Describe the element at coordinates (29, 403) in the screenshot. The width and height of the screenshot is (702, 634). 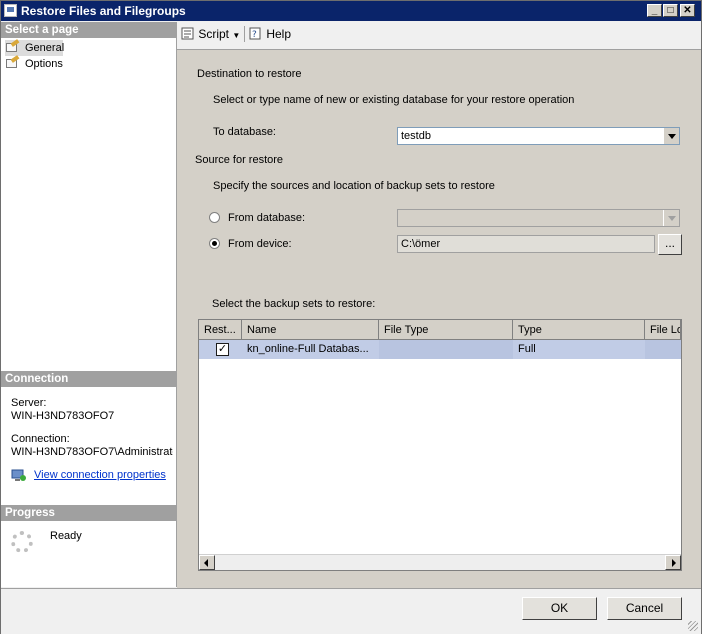
I see `server-label: Server:` at that location.